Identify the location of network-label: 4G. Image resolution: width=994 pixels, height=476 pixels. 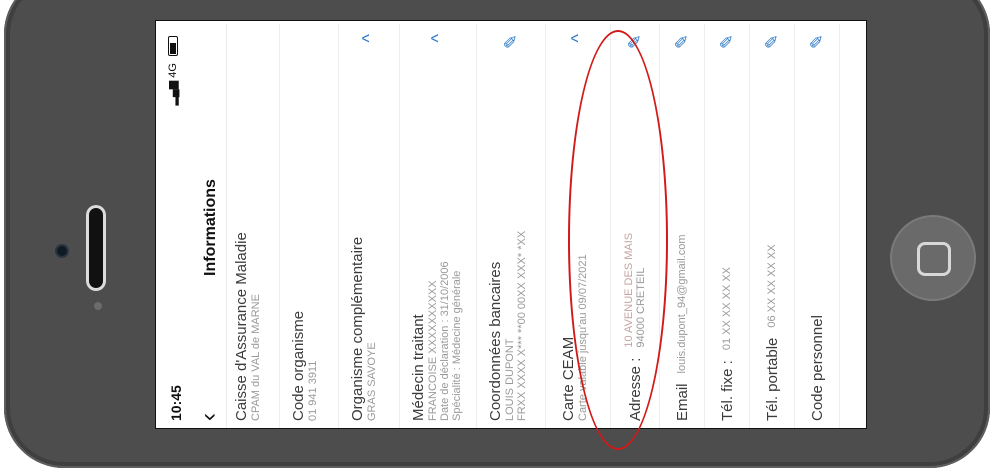
(173, 70).